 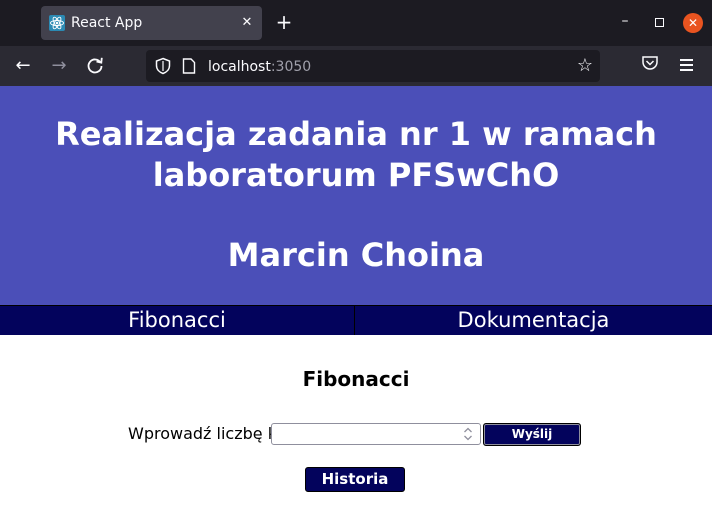 What do you see at coordinates (650, 63) in the screenshot?
I see `pocket-icon` at bounding box center [650, 63].